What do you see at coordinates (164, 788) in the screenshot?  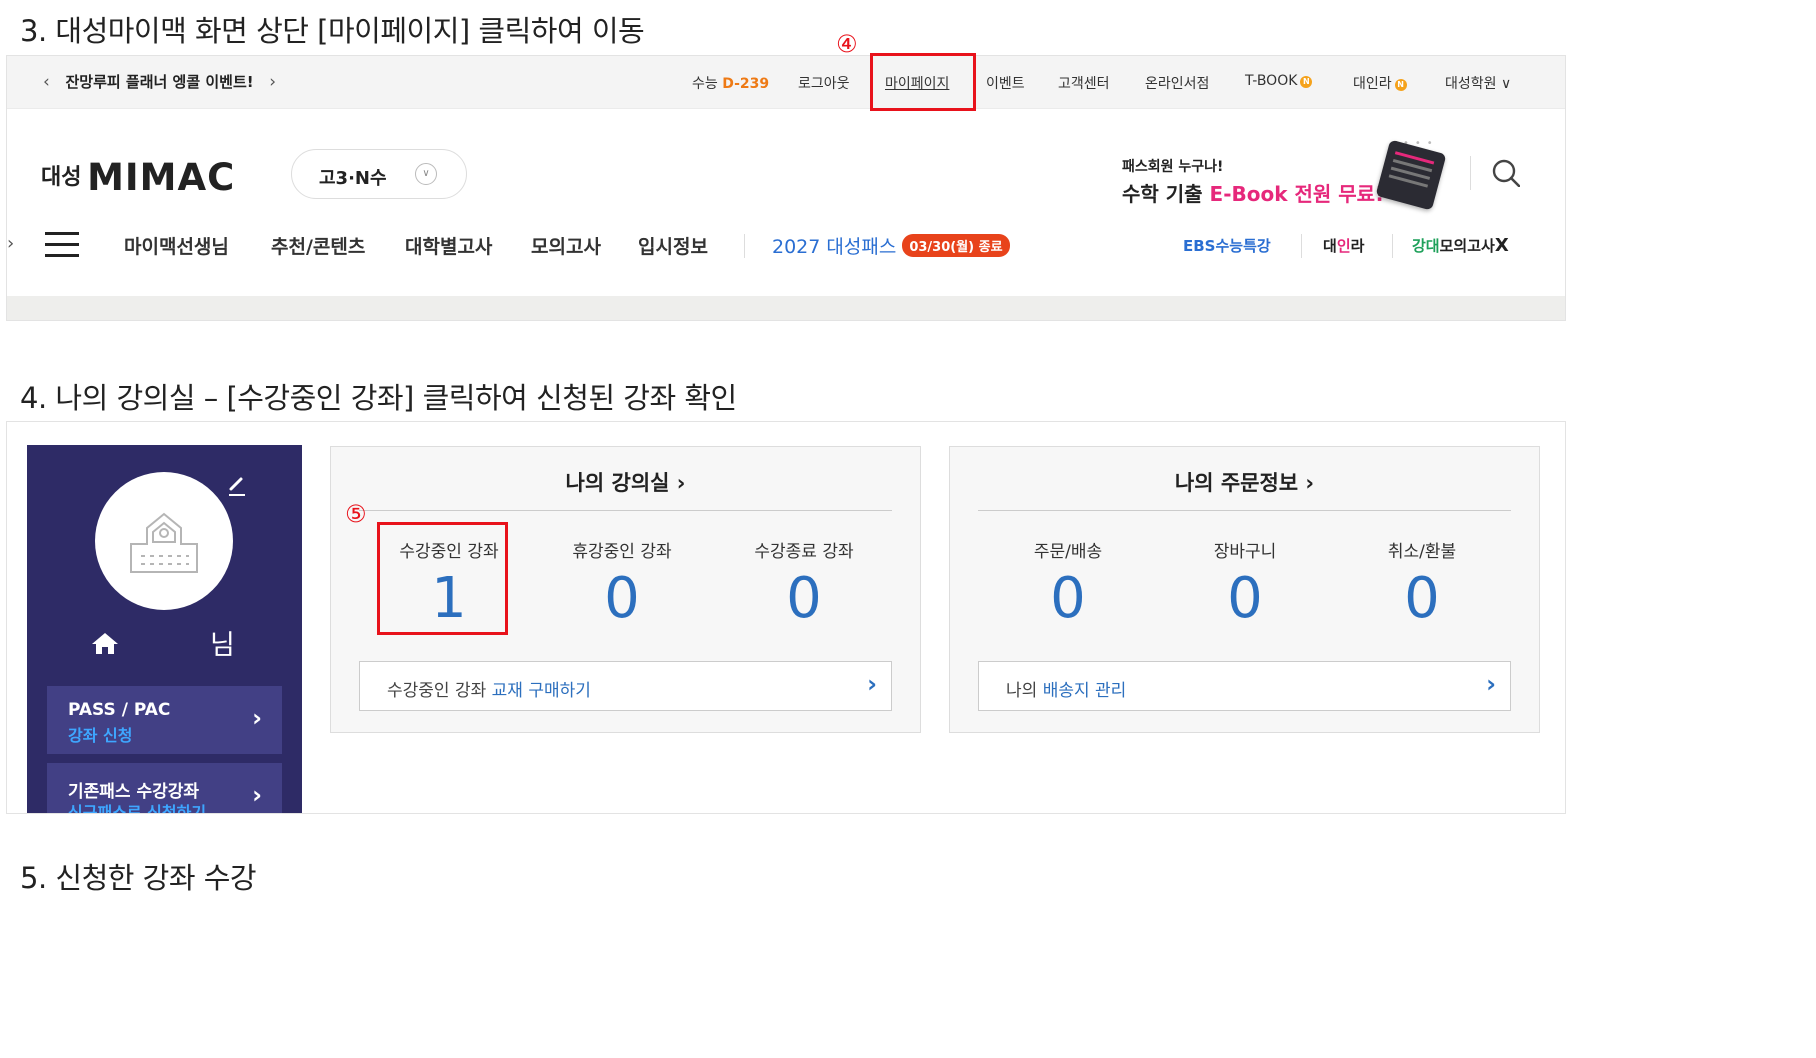 I see `existing-pass-convert-button: 기존패스 수강강좌 신규패스로 신청하기 ›` at bounding box center [164, 788].